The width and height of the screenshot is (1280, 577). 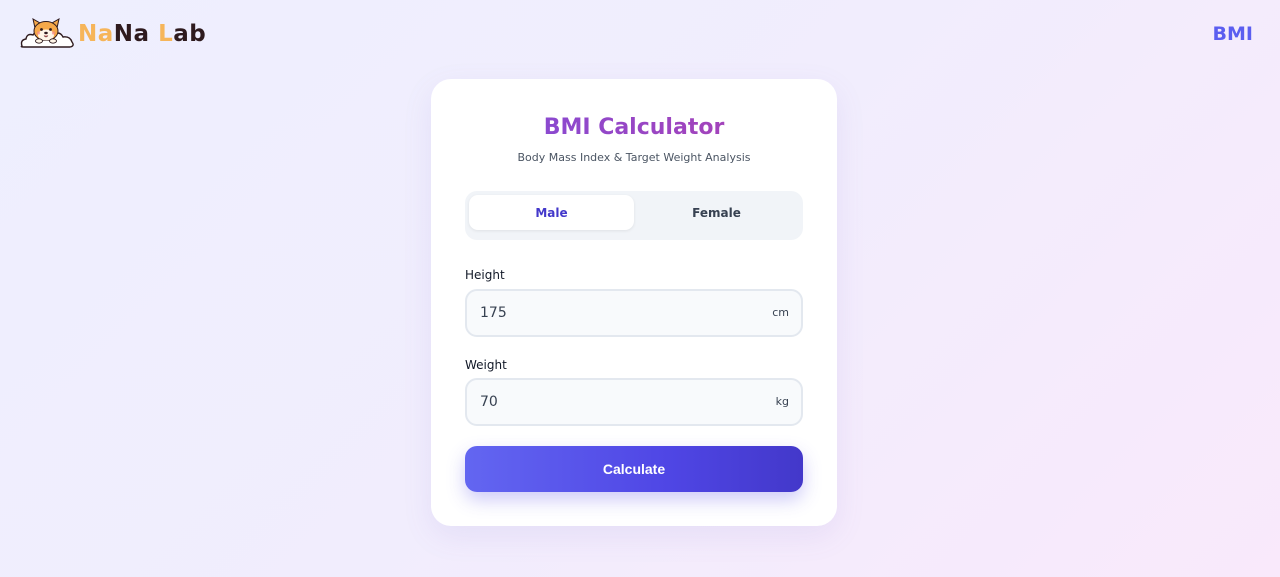 I want to click on gender-toggle: Male Female, so click(x=634, y=215).